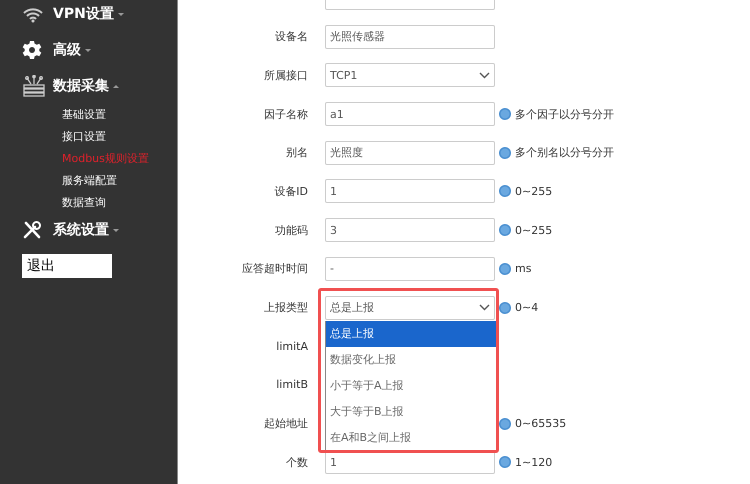 This screenshot has height=484, width=750. Describe the element at coordinates (523, 269) in the screenshot. I see `hint-text: ms` at that location.